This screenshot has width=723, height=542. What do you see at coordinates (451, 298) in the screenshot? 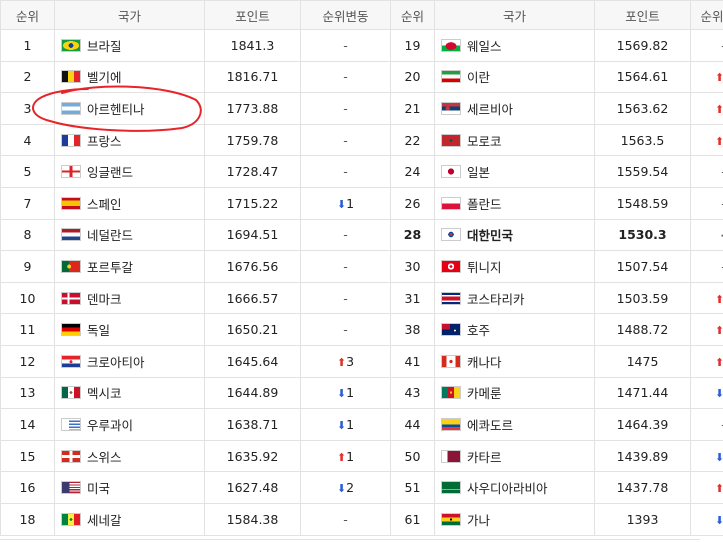
I see `flag-costa-rica-icon` at bounding box center [451, 298].